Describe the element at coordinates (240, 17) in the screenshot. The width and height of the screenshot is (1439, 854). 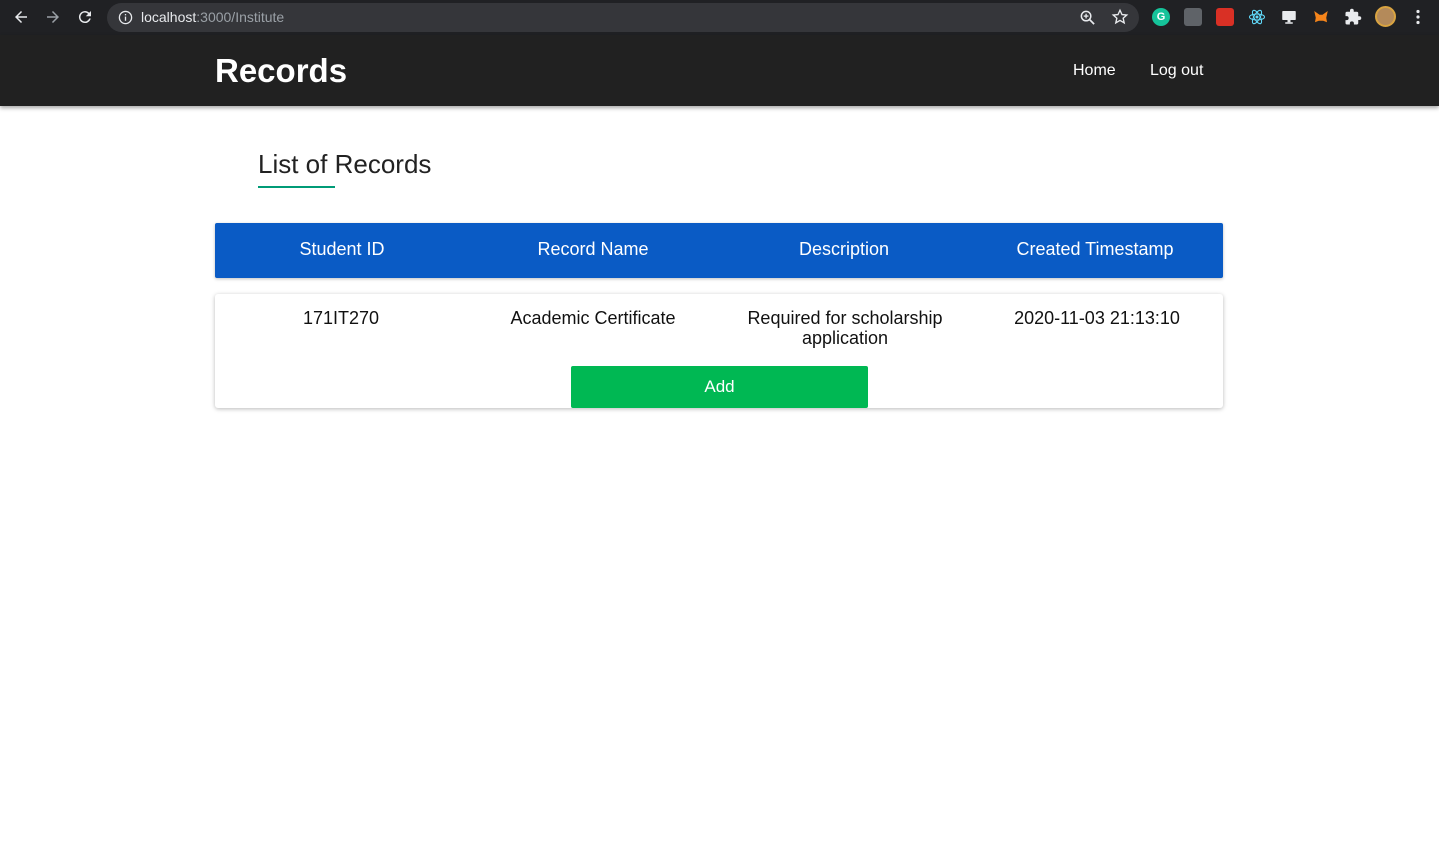
I see `url-path: :3000/Institute` at that location.